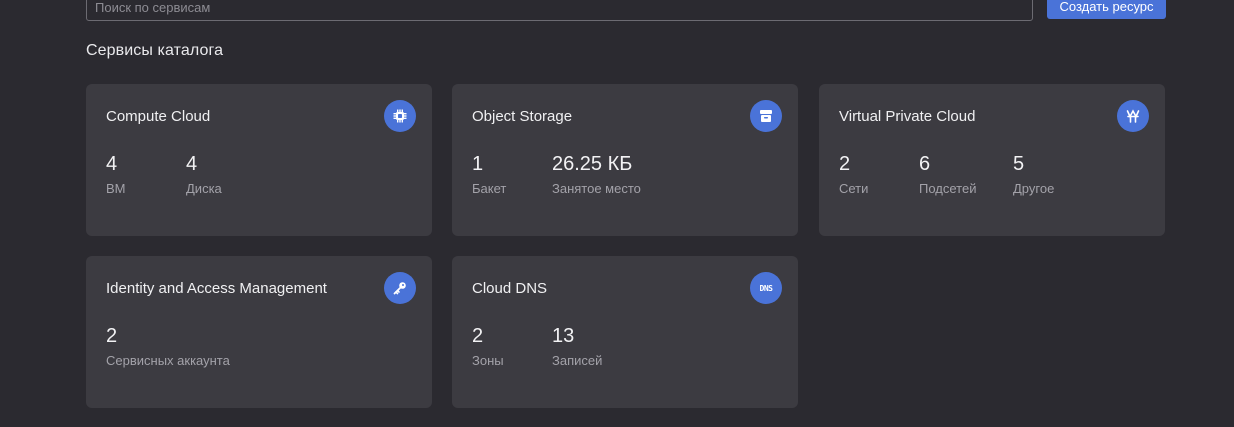 The image size is (1234, 427). Describe the element at coordinates (577, 346) in the screenshot. I see `stat-records: 13 Записей` at that location.